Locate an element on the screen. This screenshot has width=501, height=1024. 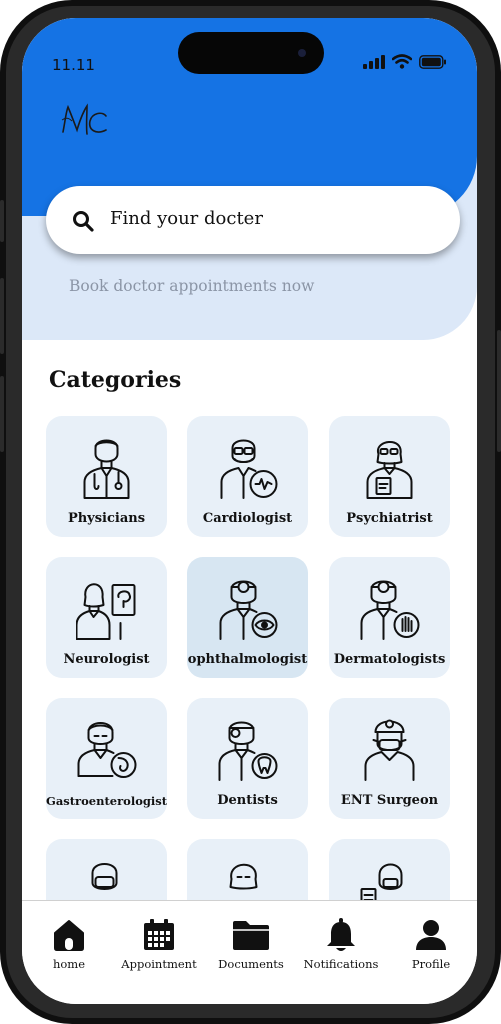
category-card-physicians: Physicians is located at coordinates (106, 476).